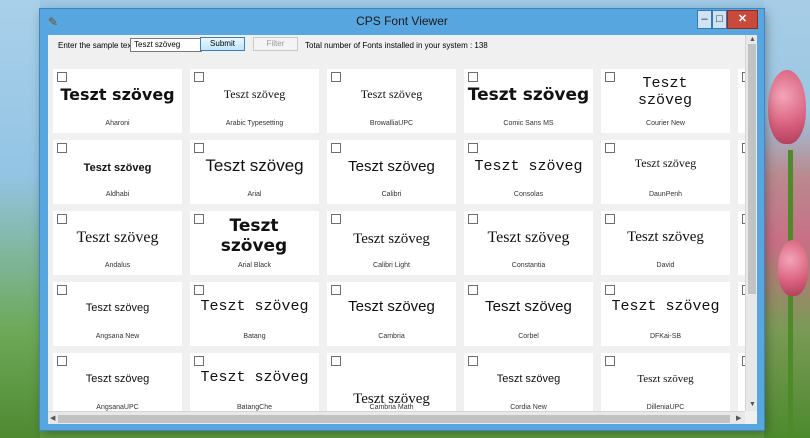 Image resolution: width=810 pixels, height=438 pixels. I want to click on close-button: ✕, so click(742, 19).